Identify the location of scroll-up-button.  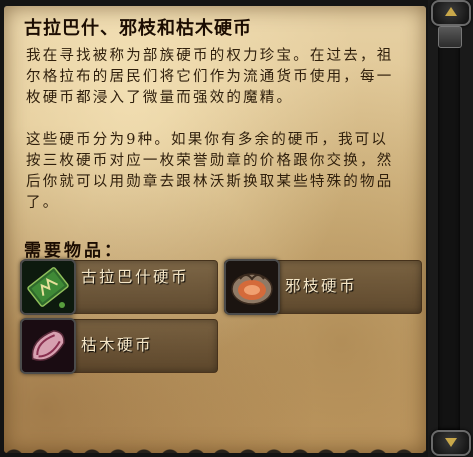
(451, 13).